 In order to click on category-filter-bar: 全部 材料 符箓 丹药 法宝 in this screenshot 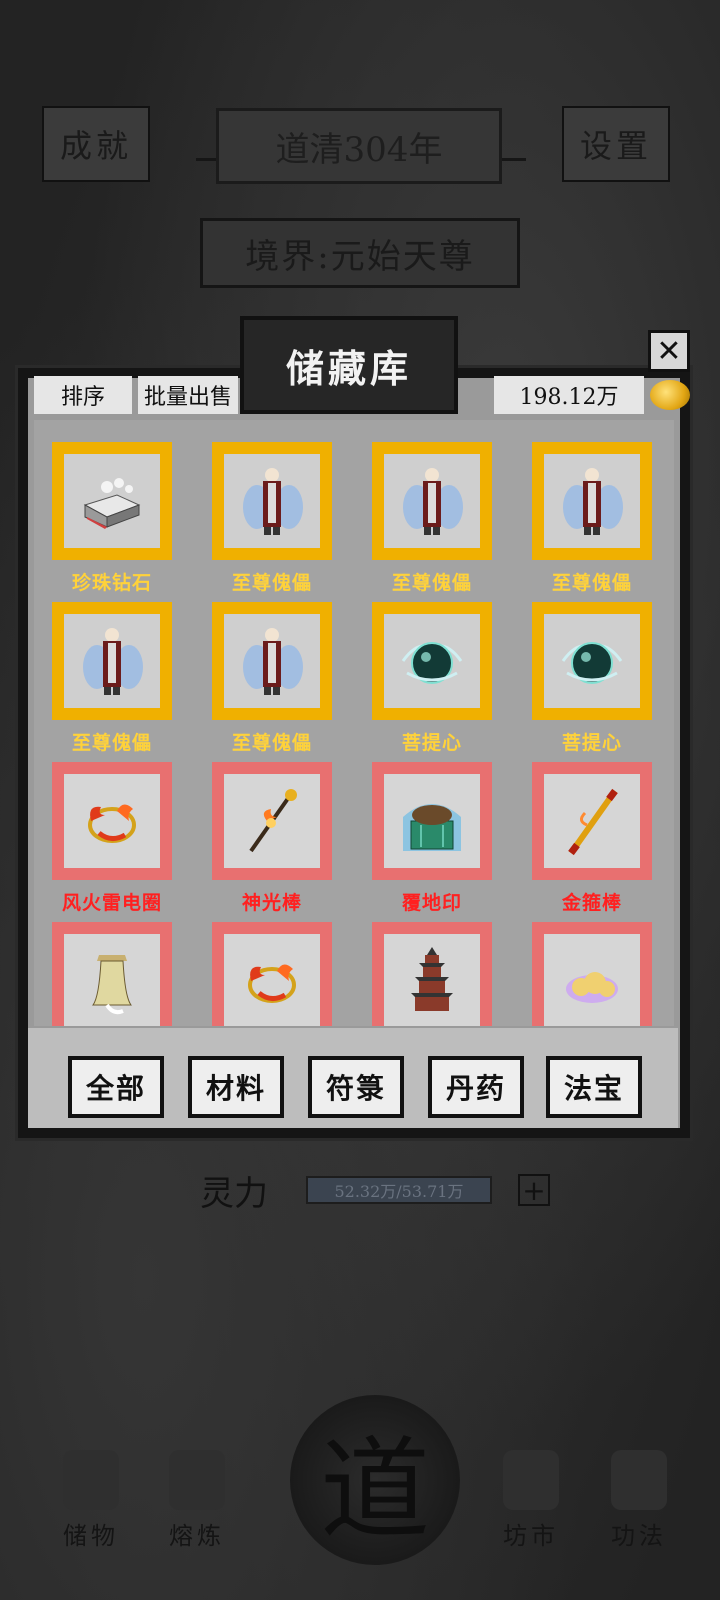, I will do `click(353, 1078)`.